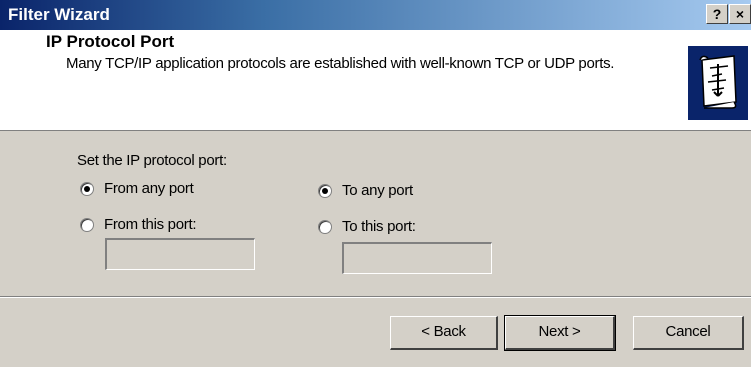  I want to click on from-this-port-label: From this port:, so click(150, 224).